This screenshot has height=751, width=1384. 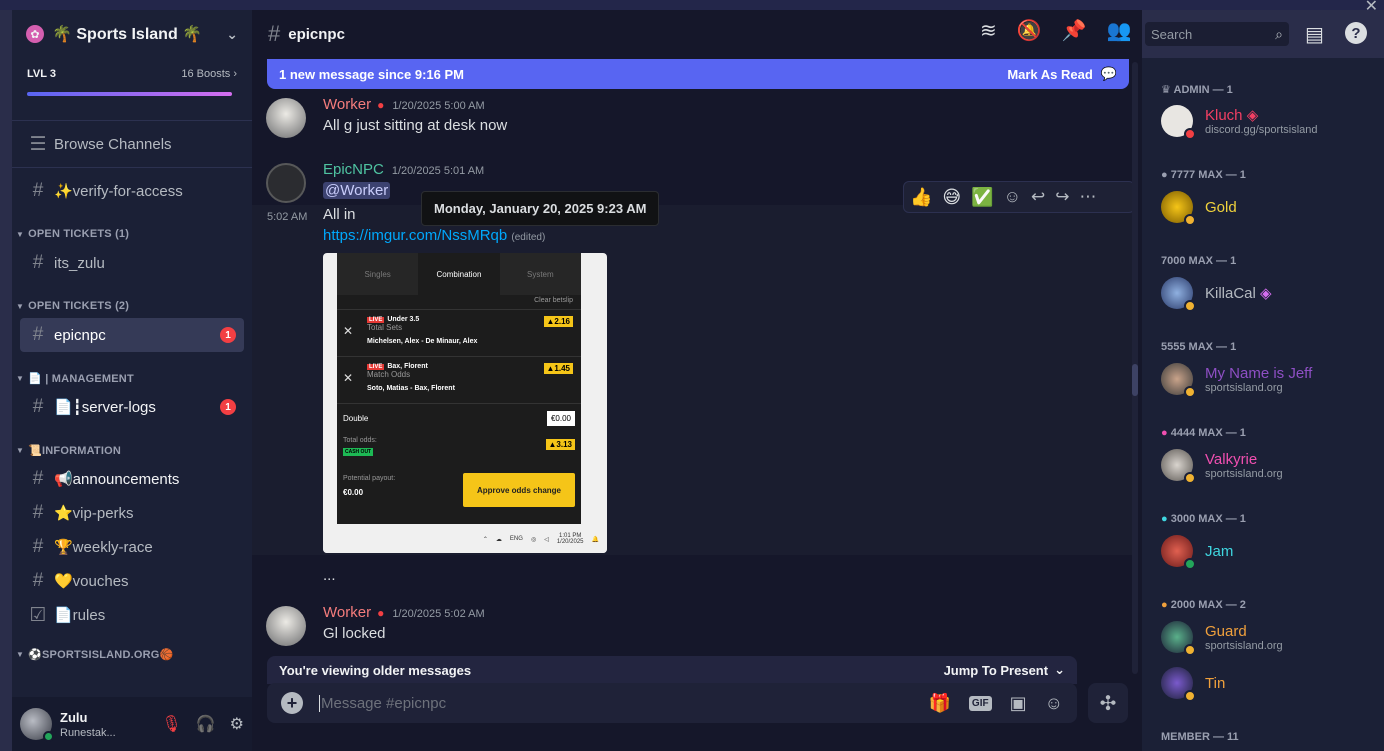 What do you see at coordinates (132, 547) in the screenshot?
I see `channel-weekly-race: # 🏆weekly-race` at bounding box center [132, 547].